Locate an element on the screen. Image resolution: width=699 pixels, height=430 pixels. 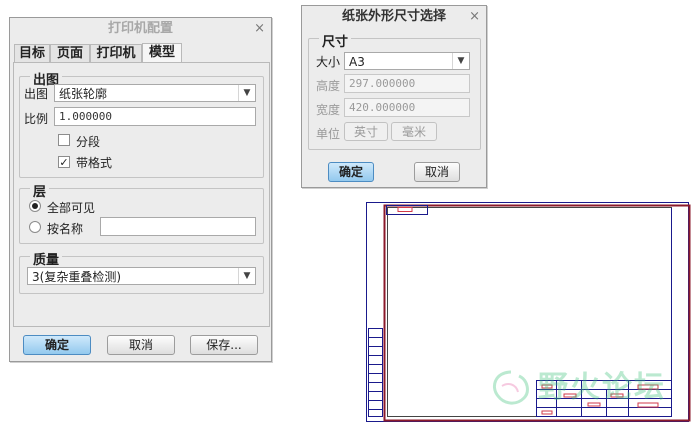
scale-label: 比例 is located at coordinates (36, 119).